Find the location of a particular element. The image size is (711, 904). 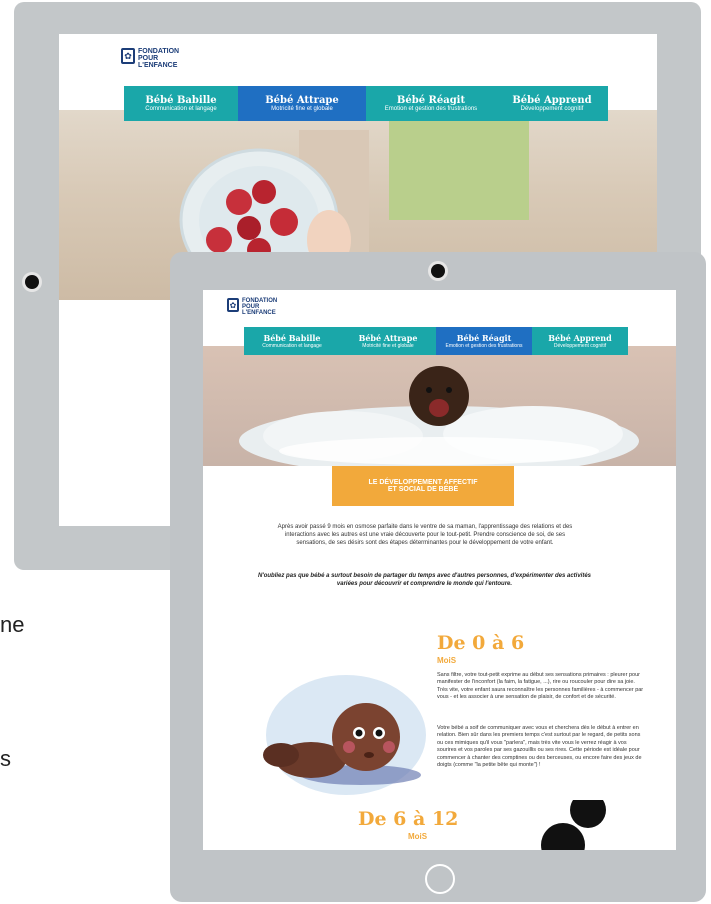

child-splashing-image is located at coordinates (439, 416).